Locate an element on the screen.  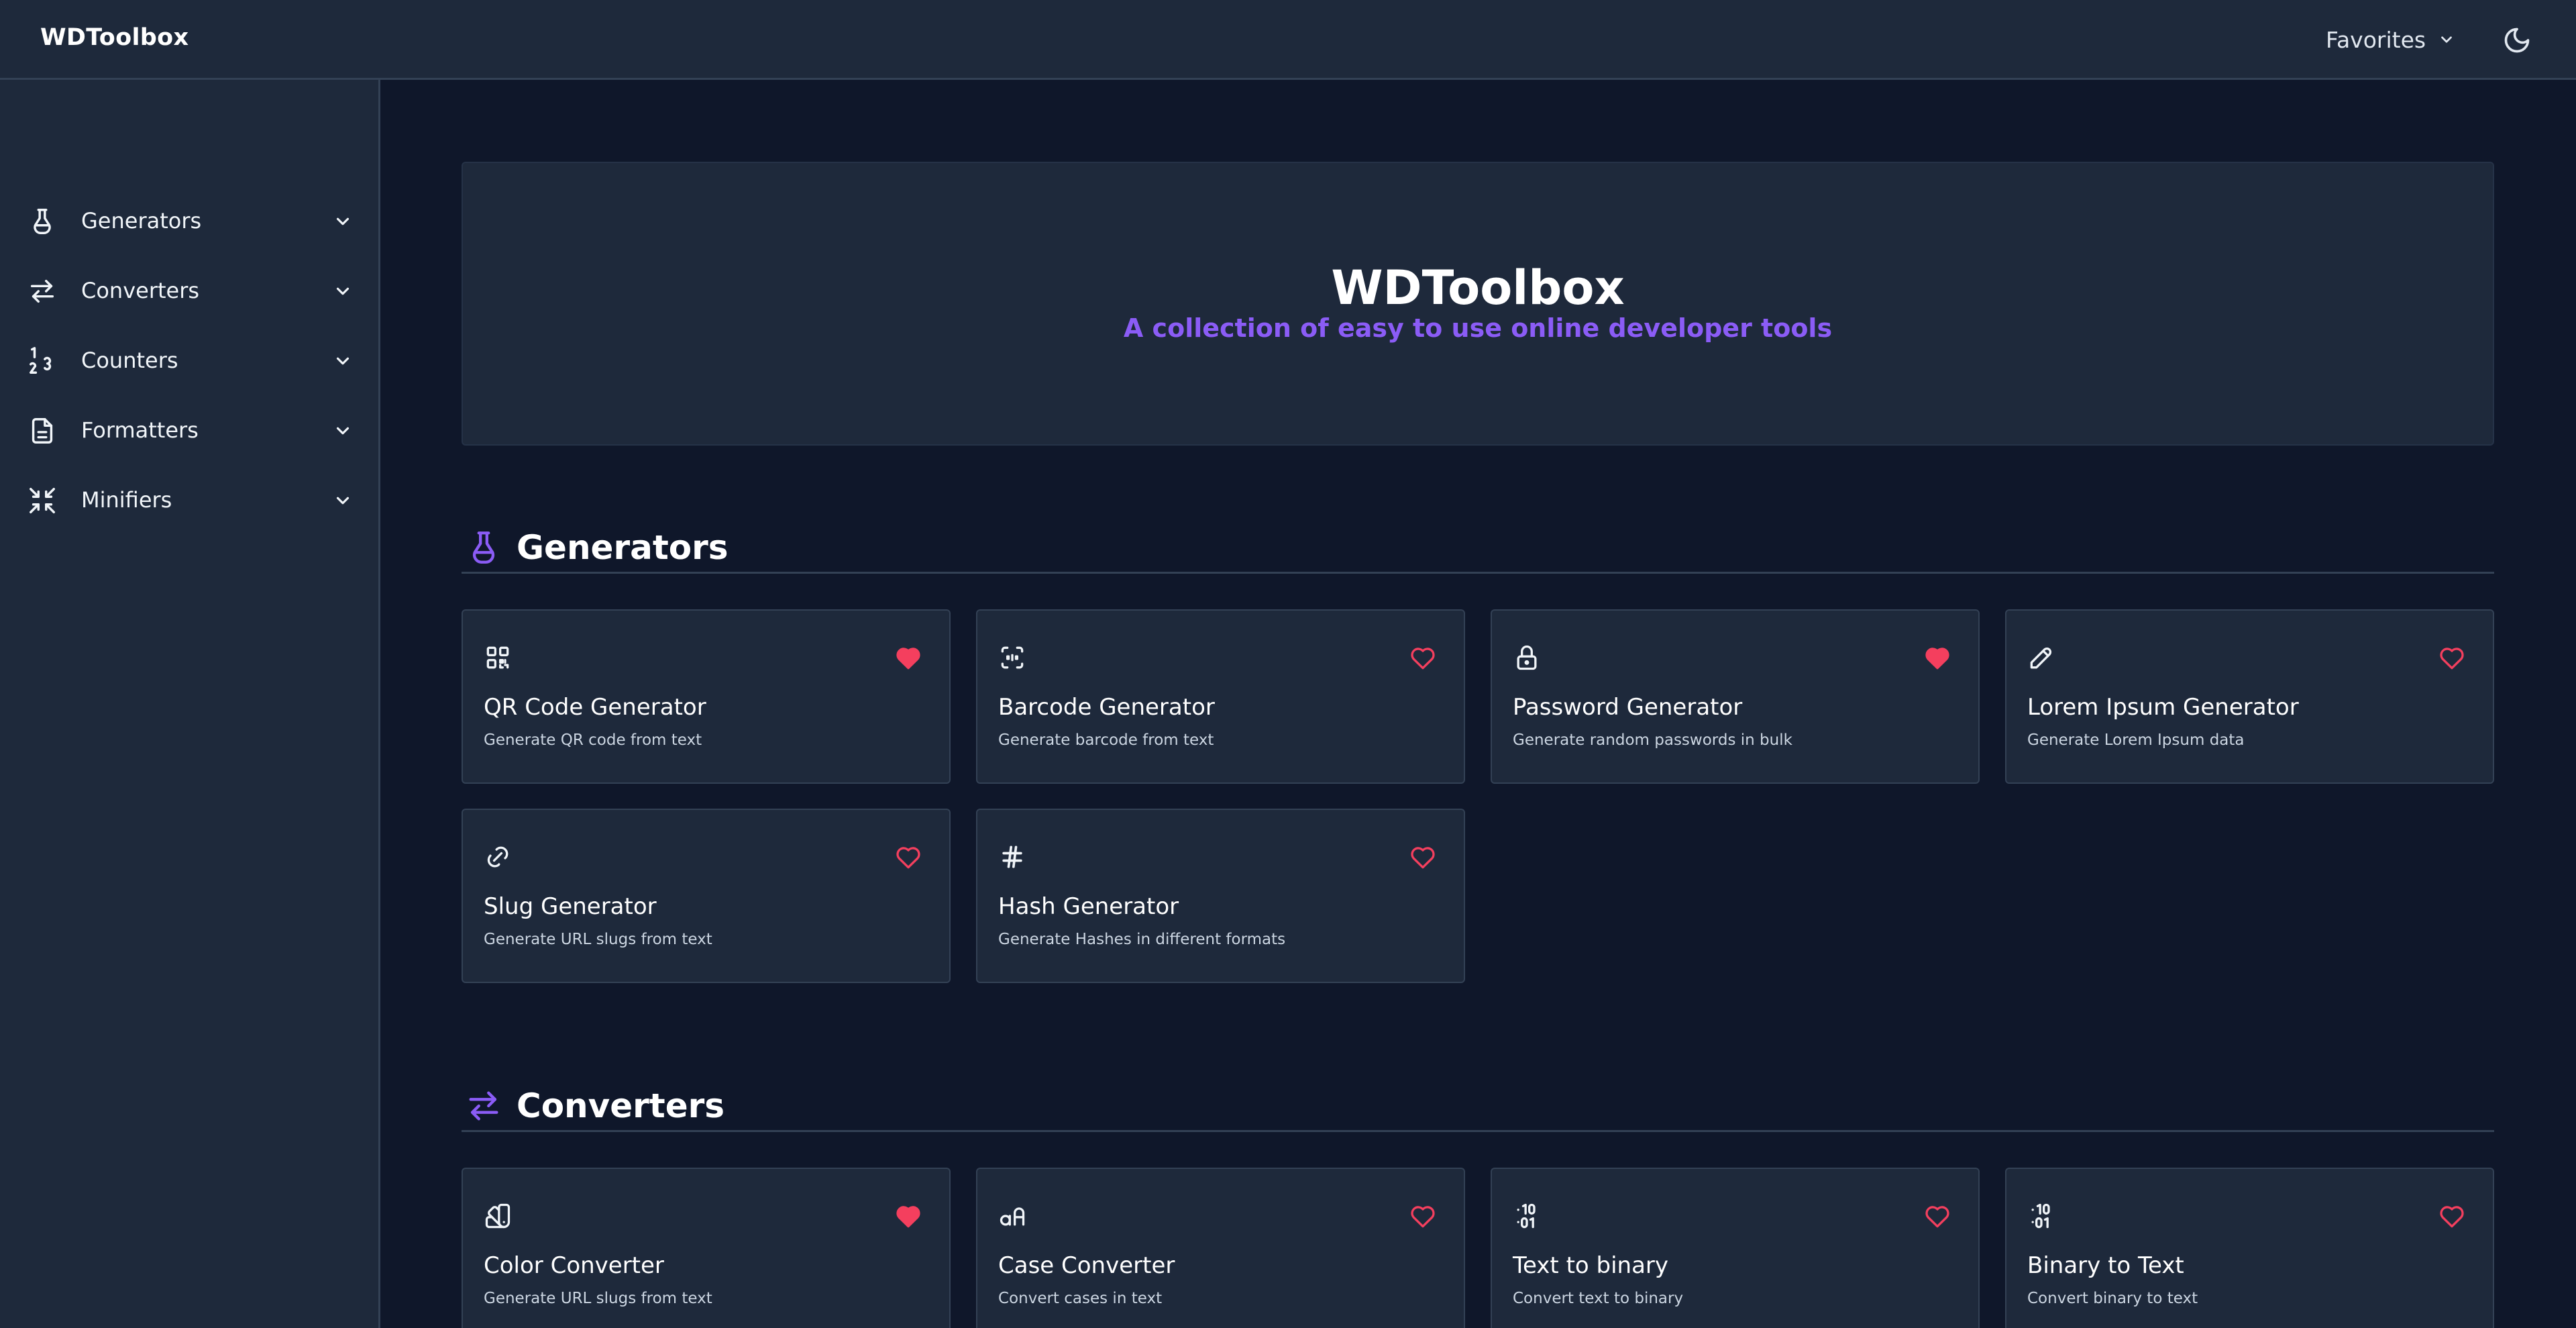
link-icon is located at coordinates (497, 857).